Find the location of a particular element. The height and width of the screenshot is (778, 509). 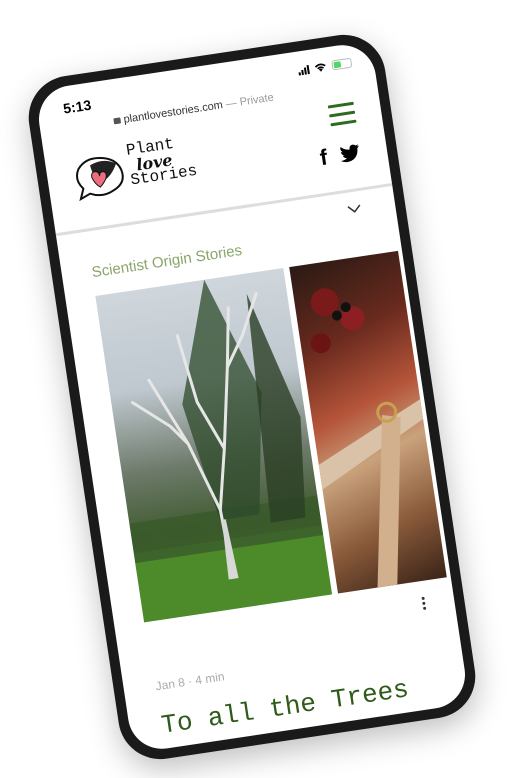

status-icons is located at coordinates (325, 66).